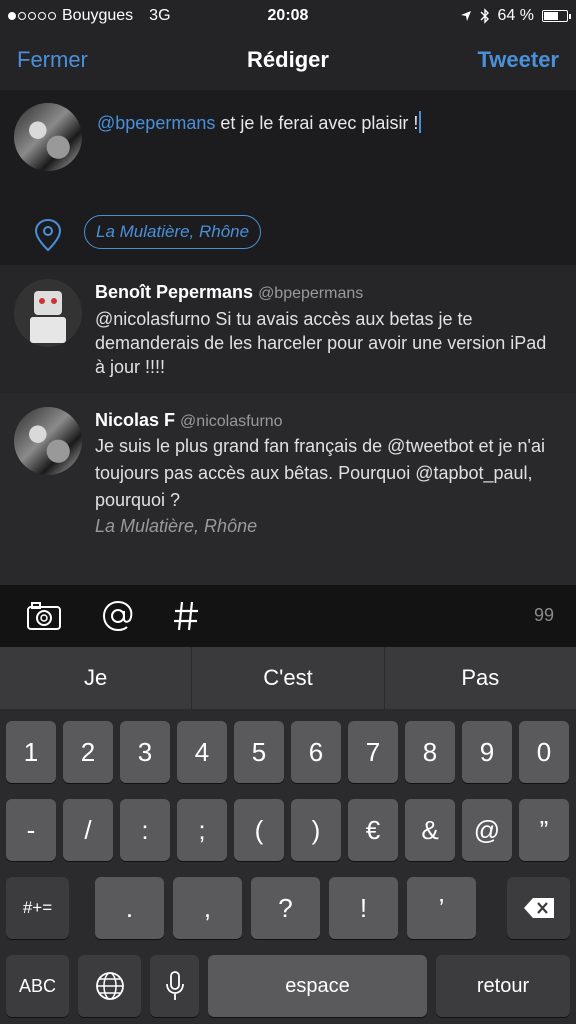 This screenshot has height=1024, width=576. I want to click on space-key: espace, so click(317, 986).